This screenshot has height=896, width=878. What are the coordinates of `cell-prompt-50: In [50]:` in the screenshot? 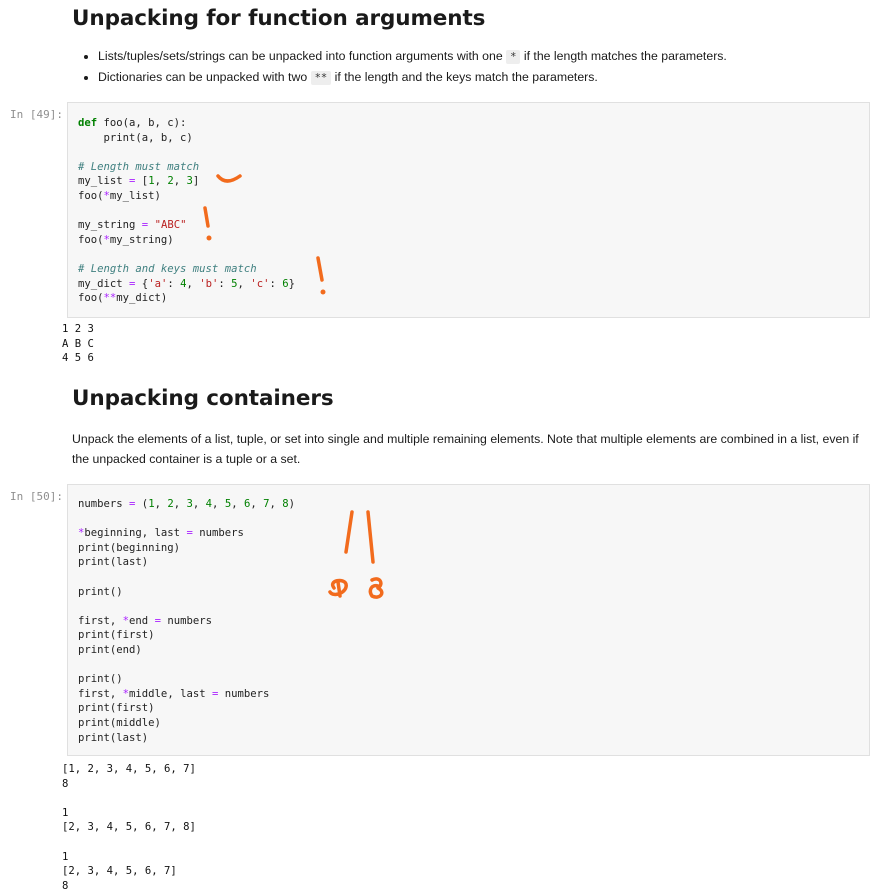 It's located at (36, 496).